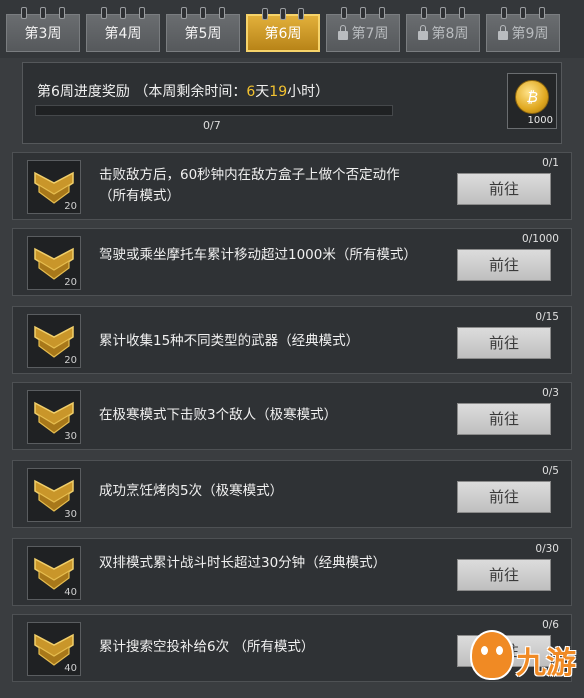 Image resolution: width=584 pixels, height=698 pixels. Describe the element at coordinates (214, 110) in the screenshot. I see `progress-bar` at that location.